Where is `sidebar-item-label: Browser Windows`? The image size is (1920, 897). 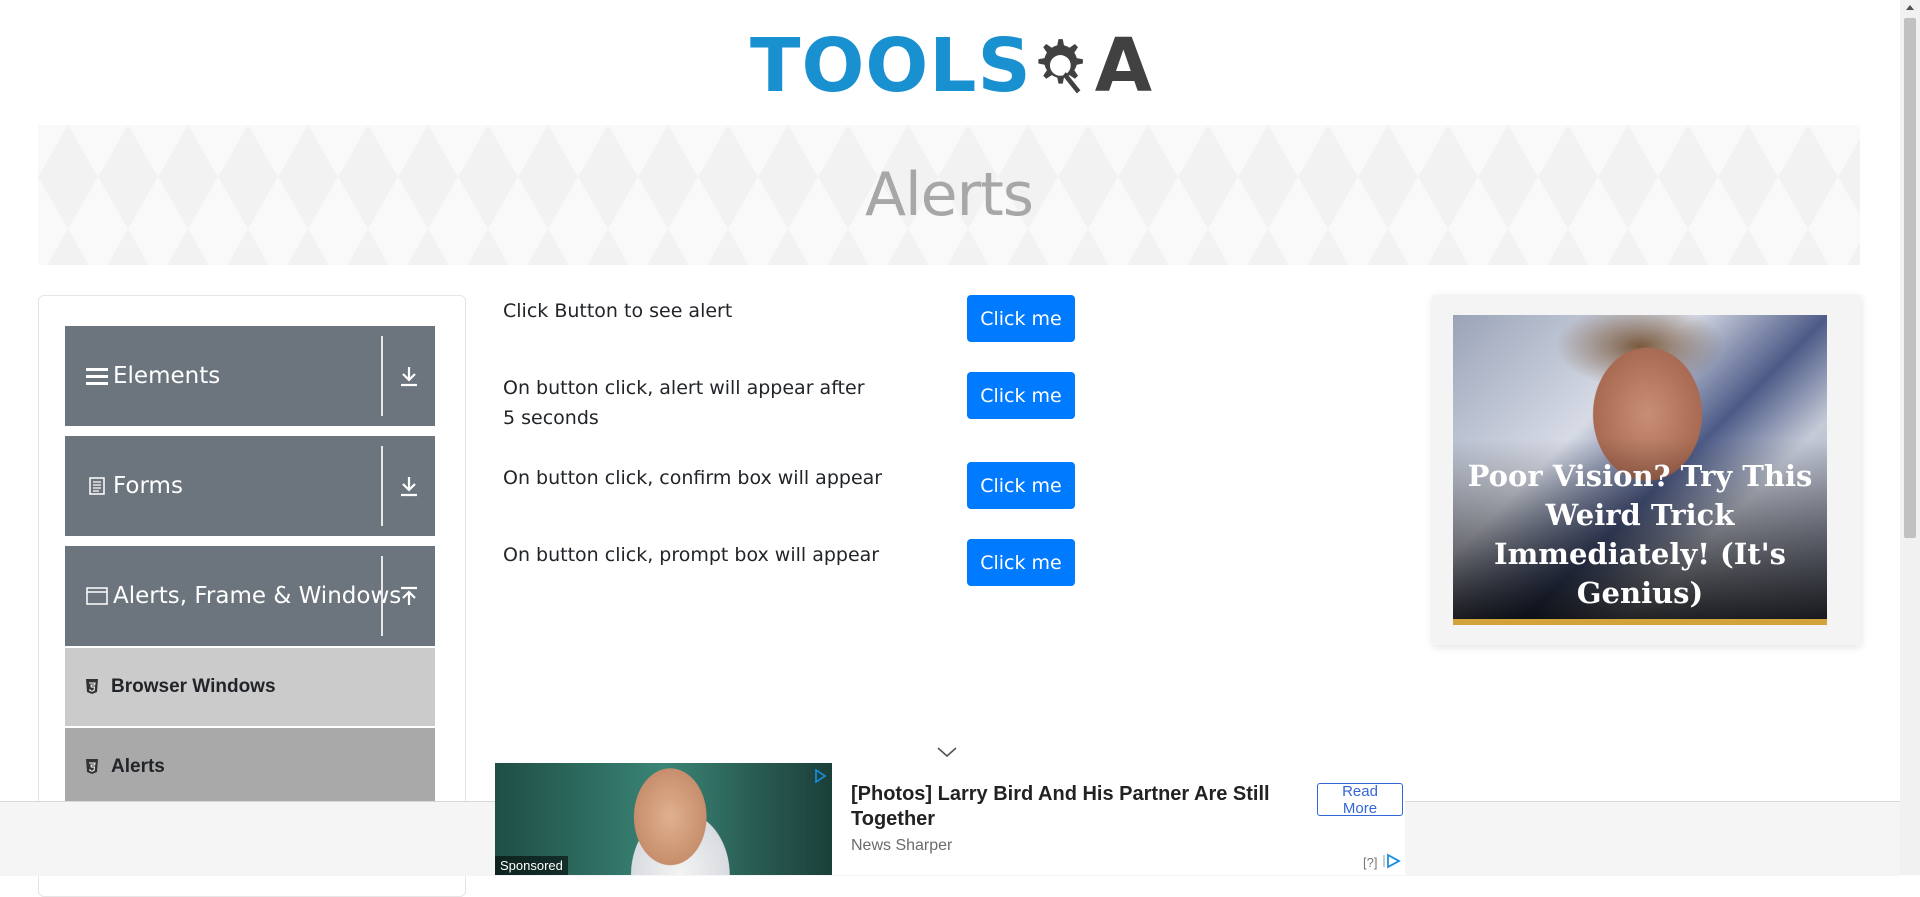 sidebar-item-label: Browser Windows is located at coordinates (193, 686).